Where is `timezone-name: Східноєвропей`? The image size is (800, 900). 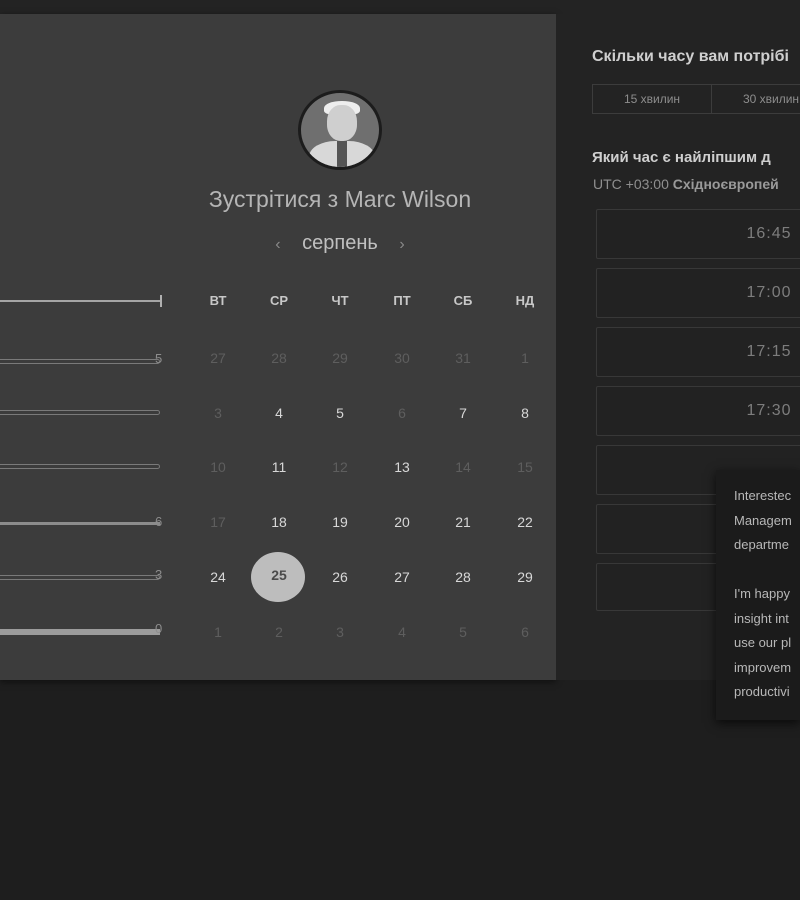
timezone-name: Східноєвропей is located at coordinates (725, 184).